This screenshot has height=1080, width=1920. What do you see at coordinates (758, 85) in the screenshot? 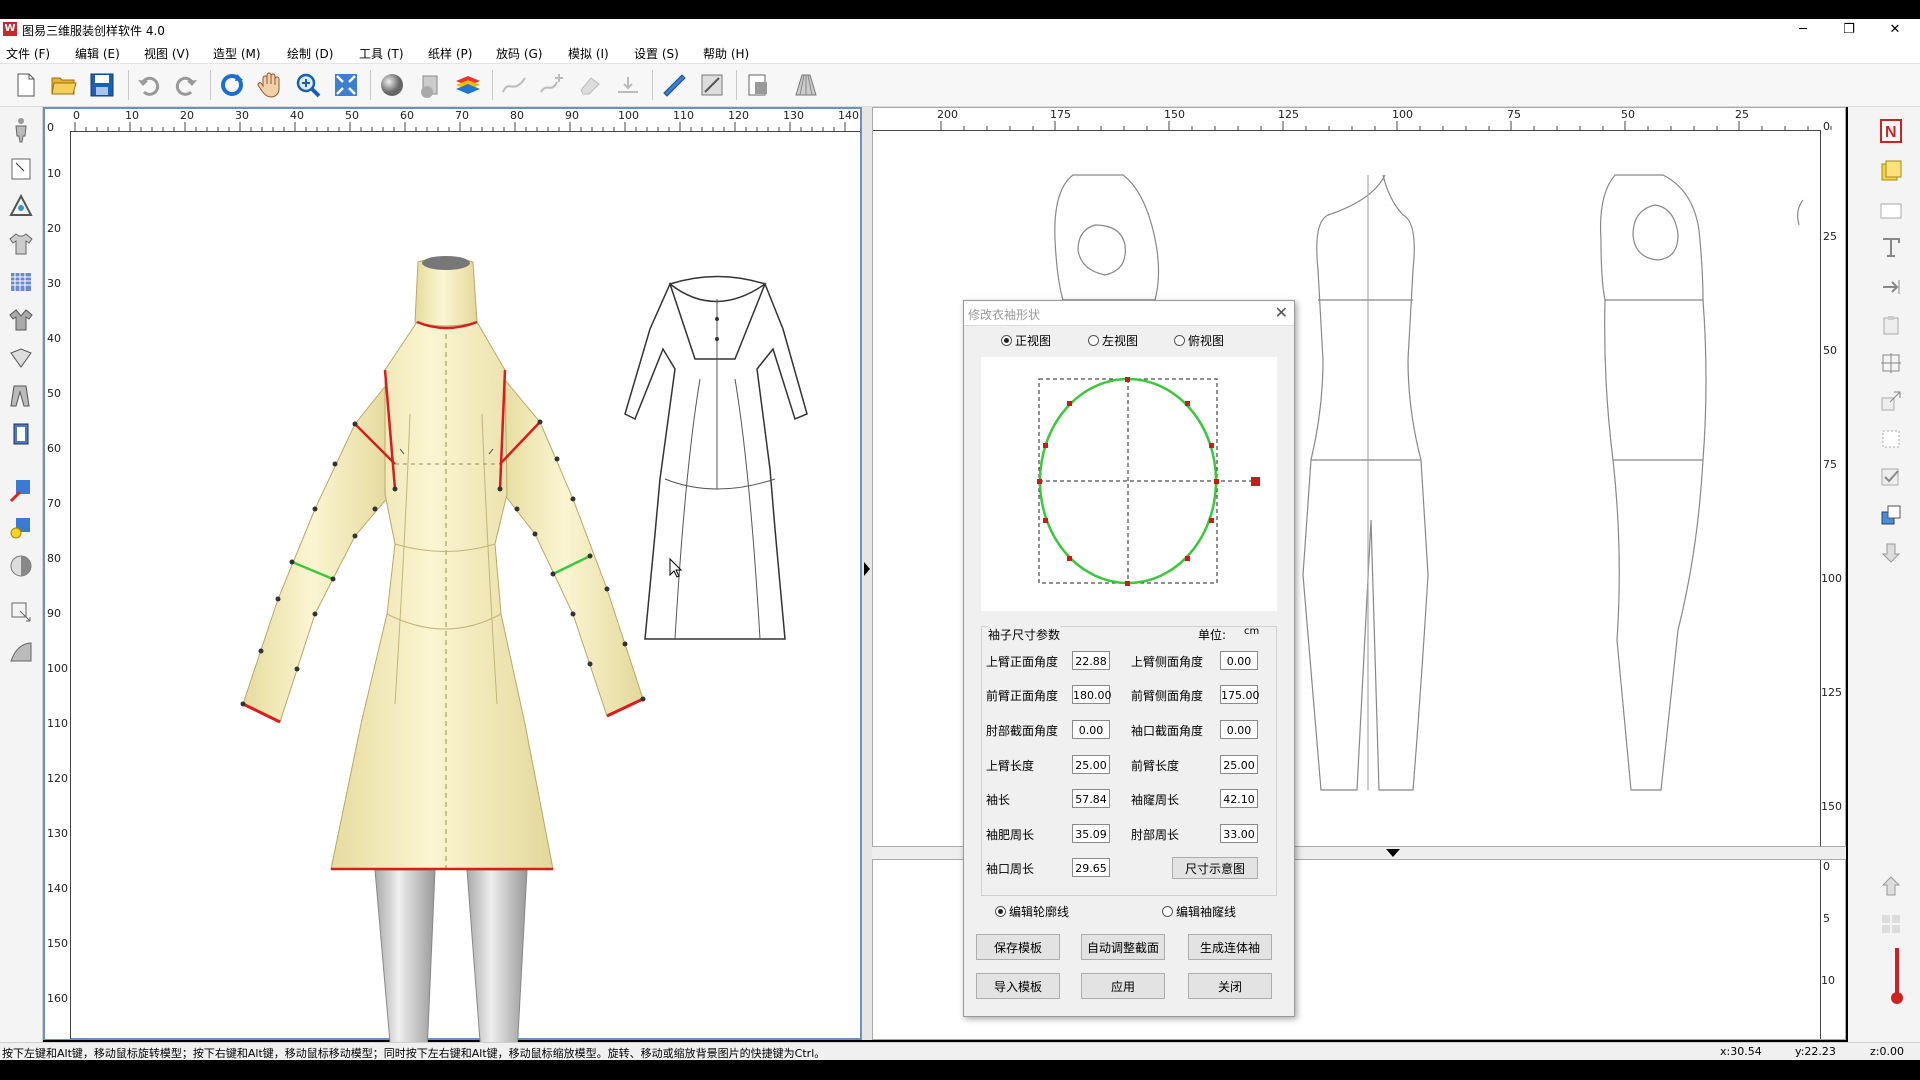
I see `pattern-export-icon` at bounding box center [758, 85].